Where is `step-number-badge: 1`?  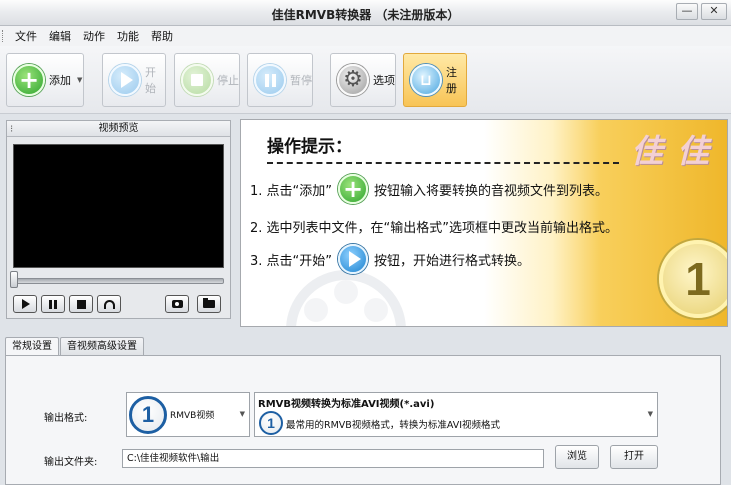
step-number-badge: 1 is located at coordinates (693, 279).